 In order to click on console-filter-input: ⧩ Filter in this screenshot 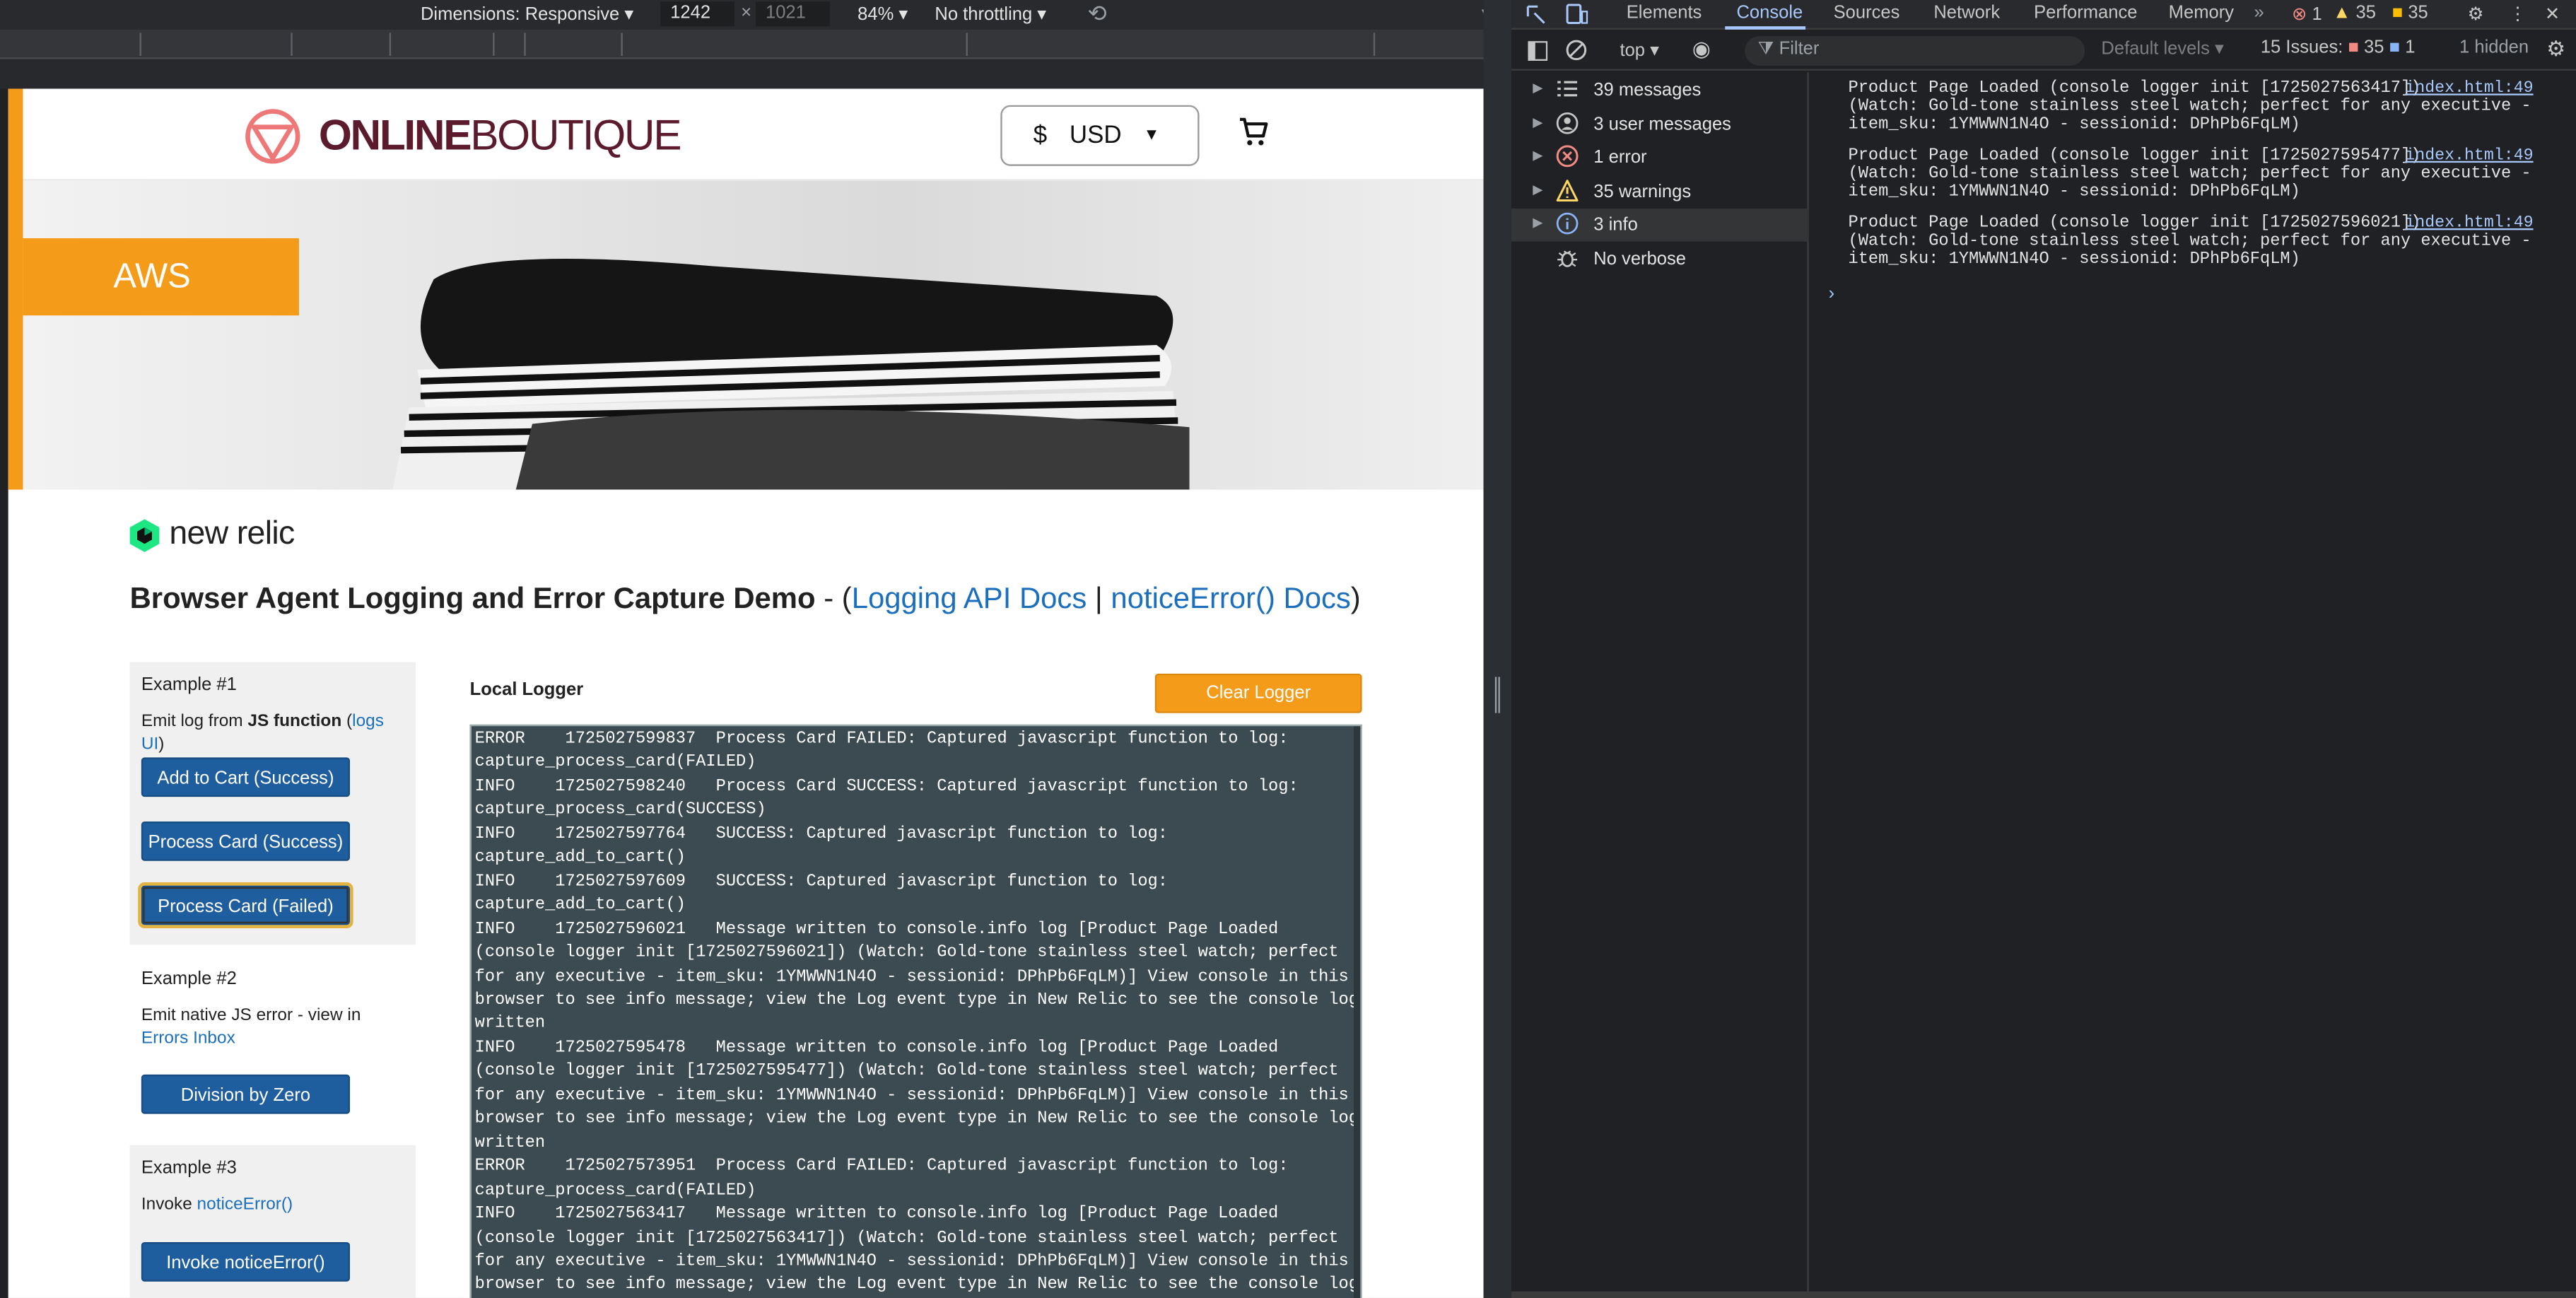, I will do `click(1915, 51)`.